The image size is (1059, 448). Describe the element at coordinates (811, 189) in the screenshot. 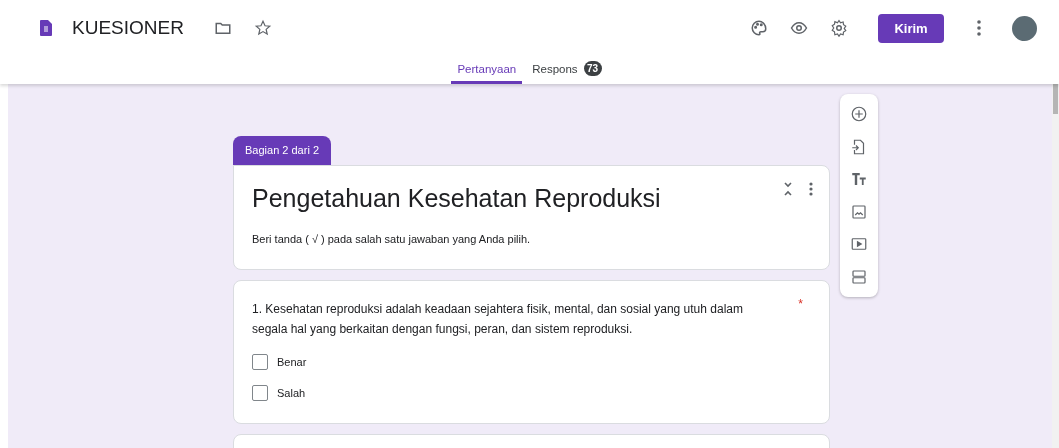

I see `more-options-icon` at that location.